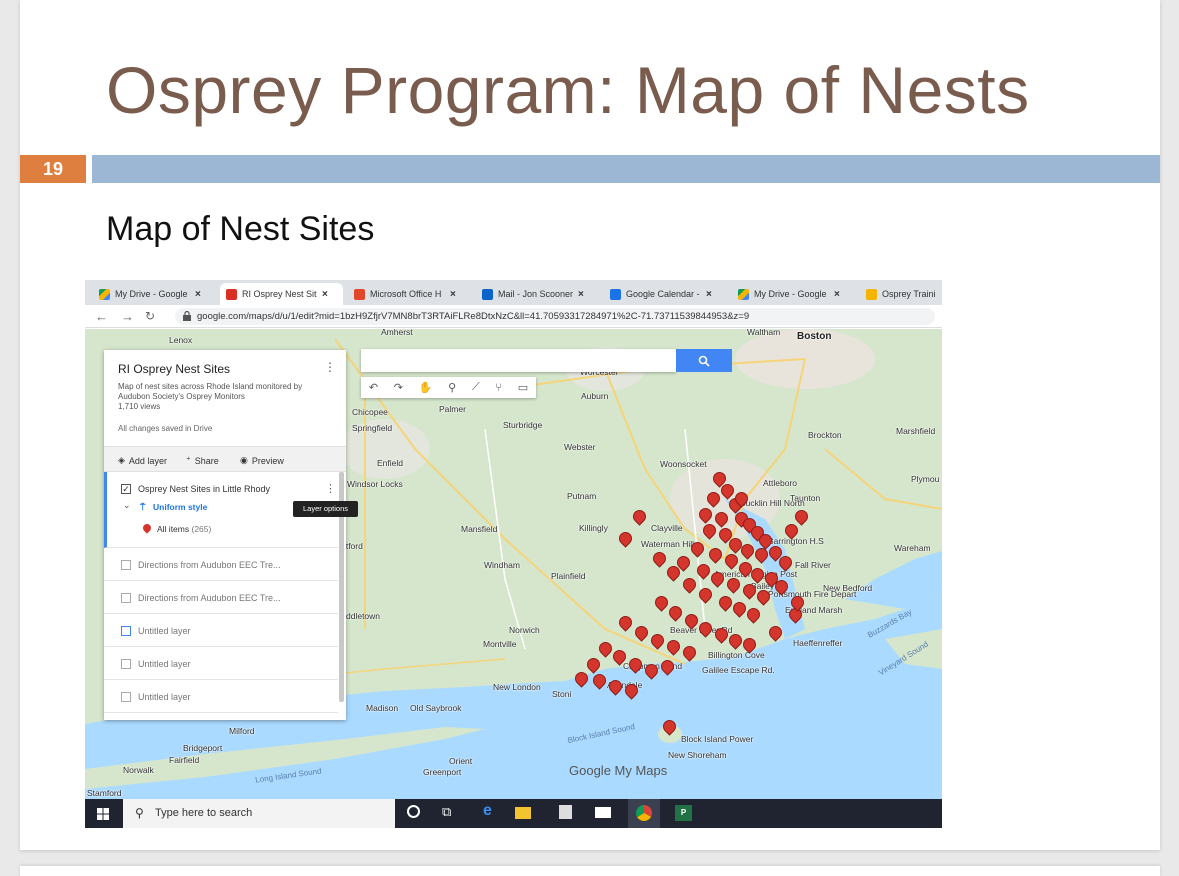 This screenshot has height=876, width=1179. Describe the element at coordinates (518, 360) in the screenshot. I see `map-search-input` at that location.